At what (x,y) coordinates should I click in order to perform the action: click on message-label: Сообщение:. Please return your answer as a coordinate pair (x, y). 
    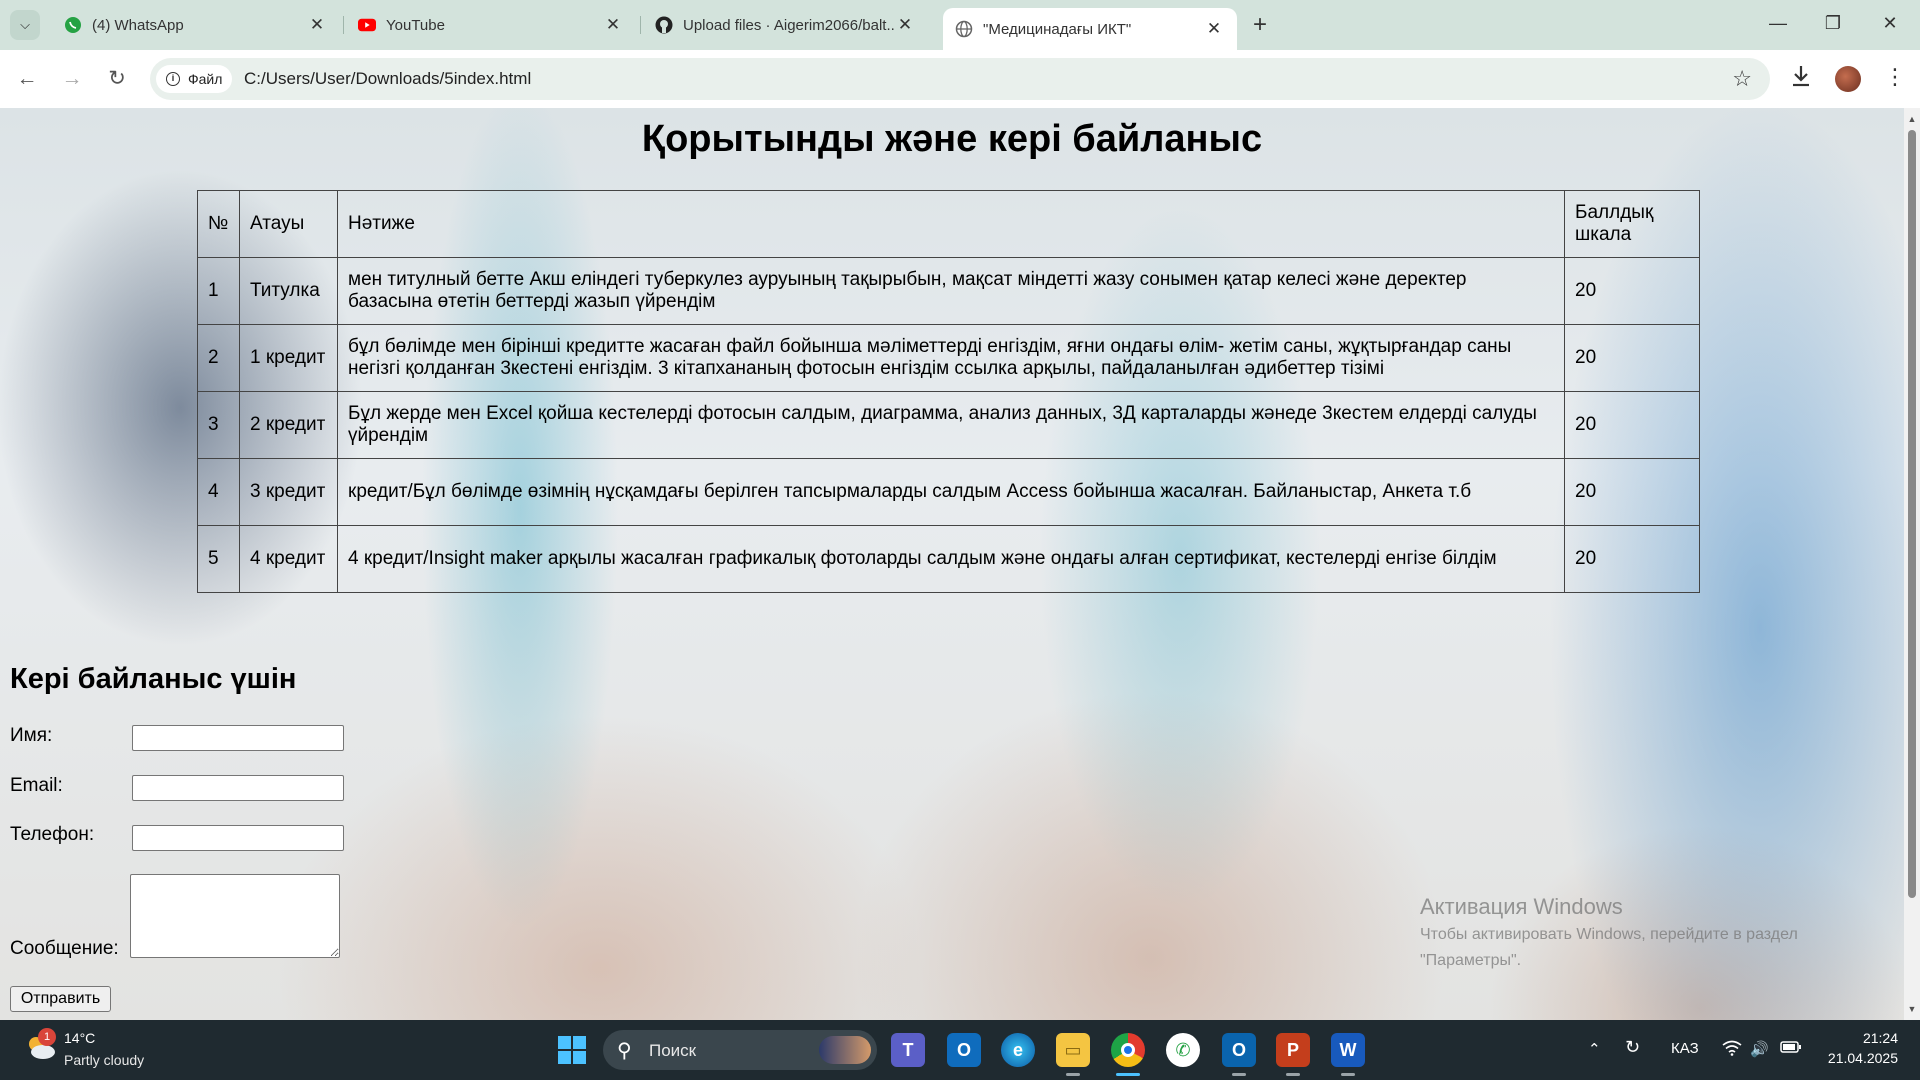
    Looking at the image, I should click on (64, 948).